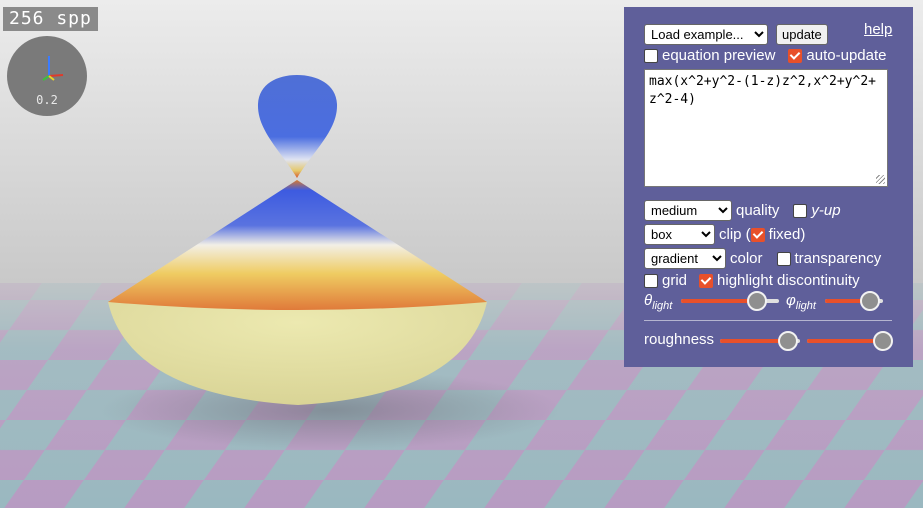 This screenshot has height=508, width=923. I want to click on highlight-discontinuity-label: highlight discontinuity, so click(788, 280).